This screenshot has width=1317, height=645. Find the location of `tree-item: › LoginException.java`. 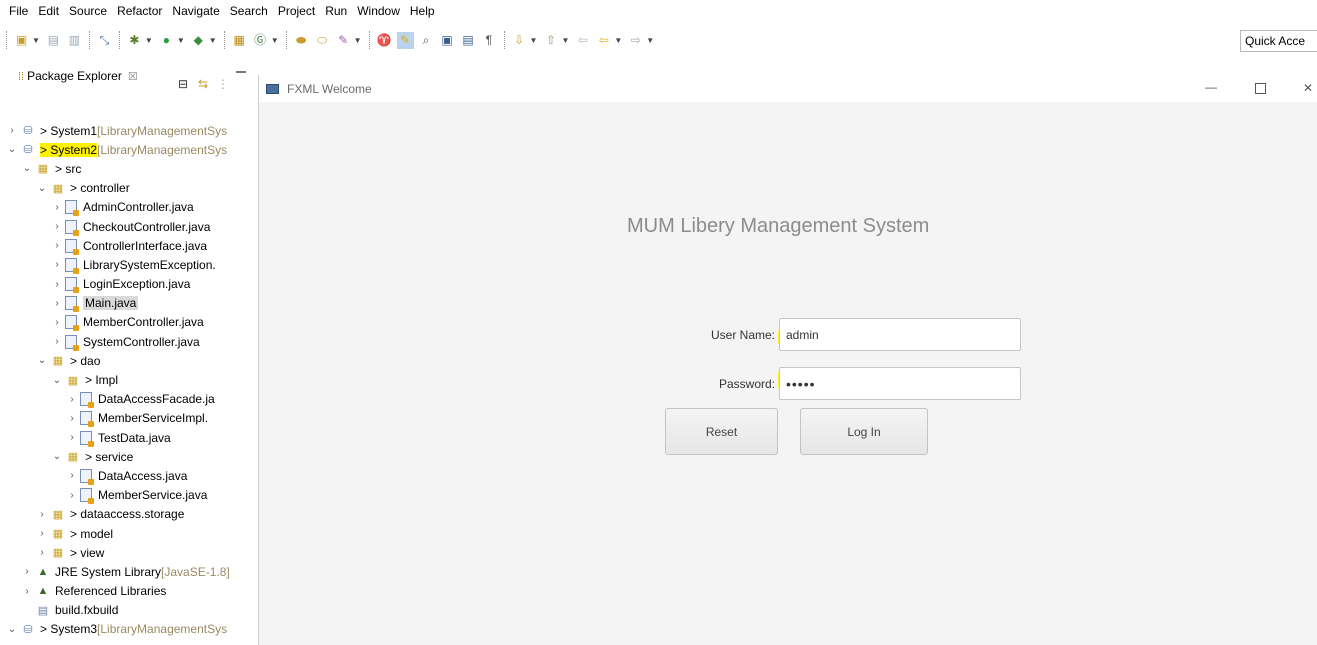

tree-item: › LoginException.java is located at coordinates (129, 284).